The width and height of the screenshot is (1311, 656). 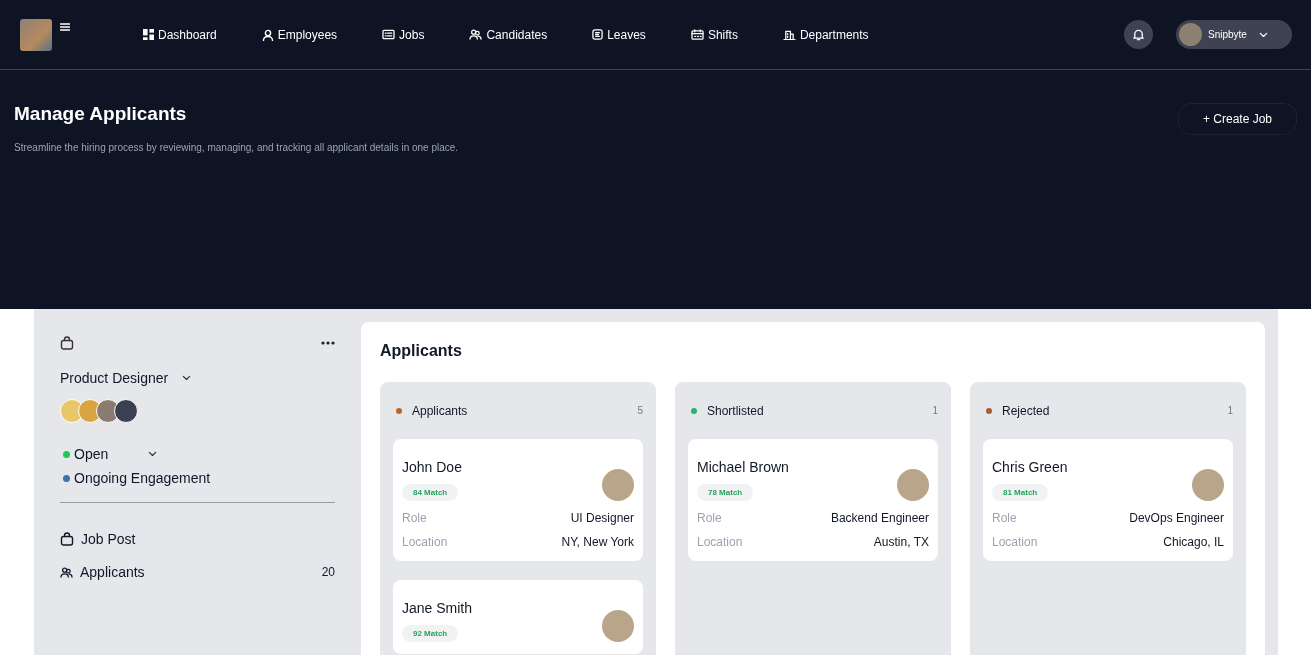 What do you see at coordinates (432, 467) in the screenshot?
I see `applicant-name: John Doe` at bounding box center [432, 467].